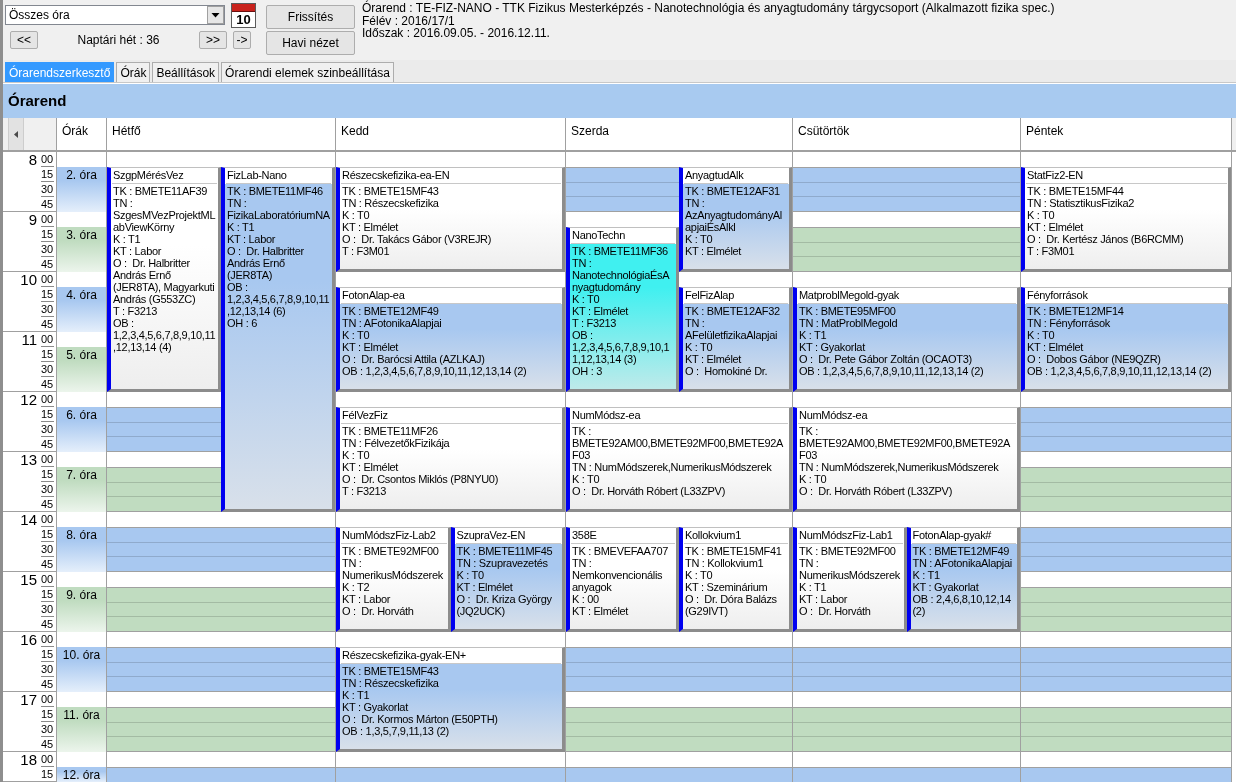 The width and height of the screenshot is (1236, 782). I want to click on event-card: Fényforrások TK : BMETE12MF14 TN : Fényforrások K : T0 KT : Elmélet O : Dobos Gábor (NE9QZR) OB : 1,2,3,4,5,6,7,8,9,10,11,12,13,14 (2), so click(1126, 339).